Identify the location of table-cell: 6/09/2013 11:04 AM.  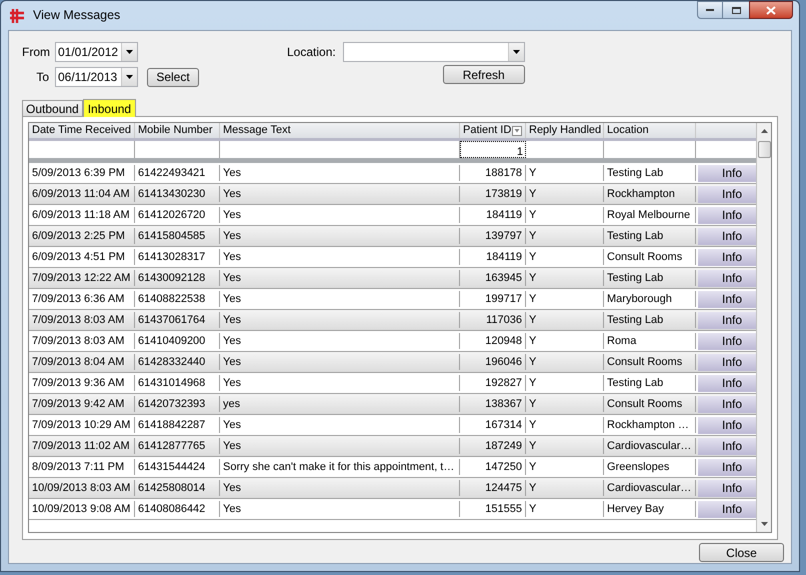
(82, 194).